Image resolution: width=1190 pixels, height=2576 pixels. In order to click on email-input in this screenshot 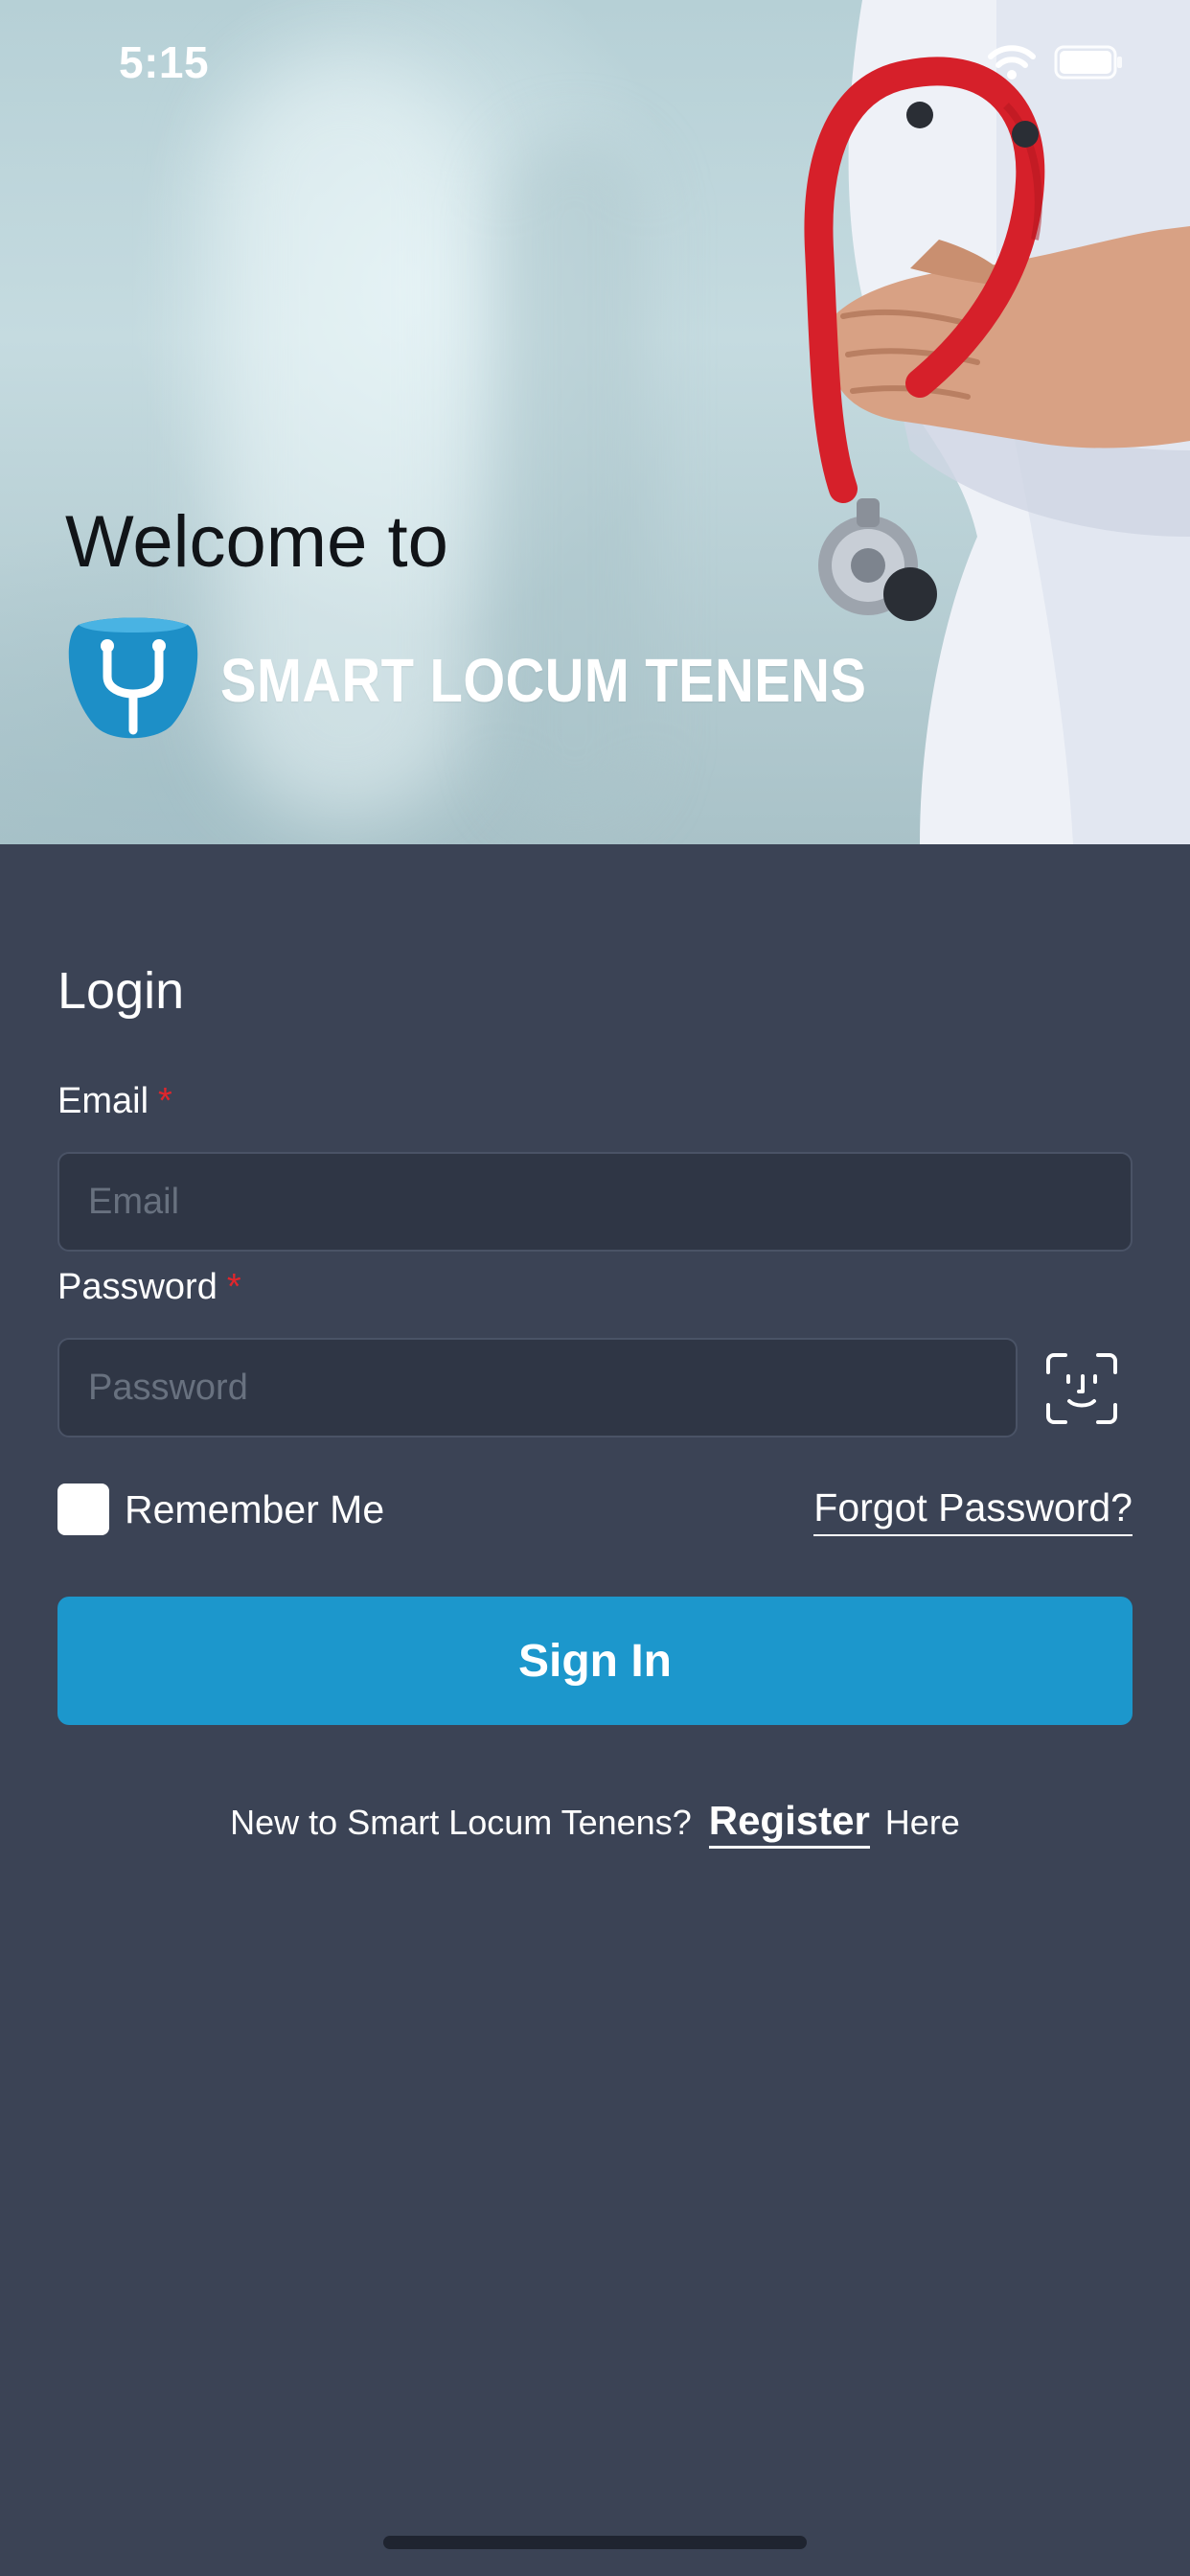, I will do `click(595, 1202)`.